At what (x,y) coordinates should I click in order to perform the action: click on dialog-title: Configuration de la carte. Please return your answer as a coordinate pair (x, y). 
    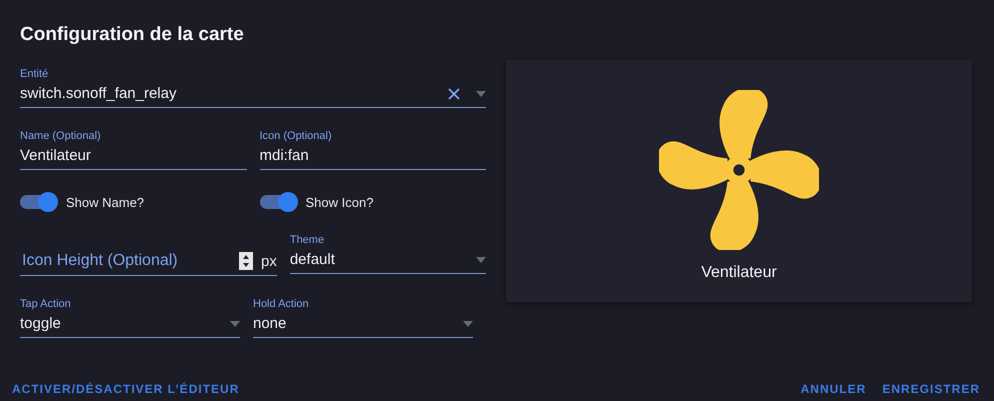
    Looking at the image, I should click on (132, 35).